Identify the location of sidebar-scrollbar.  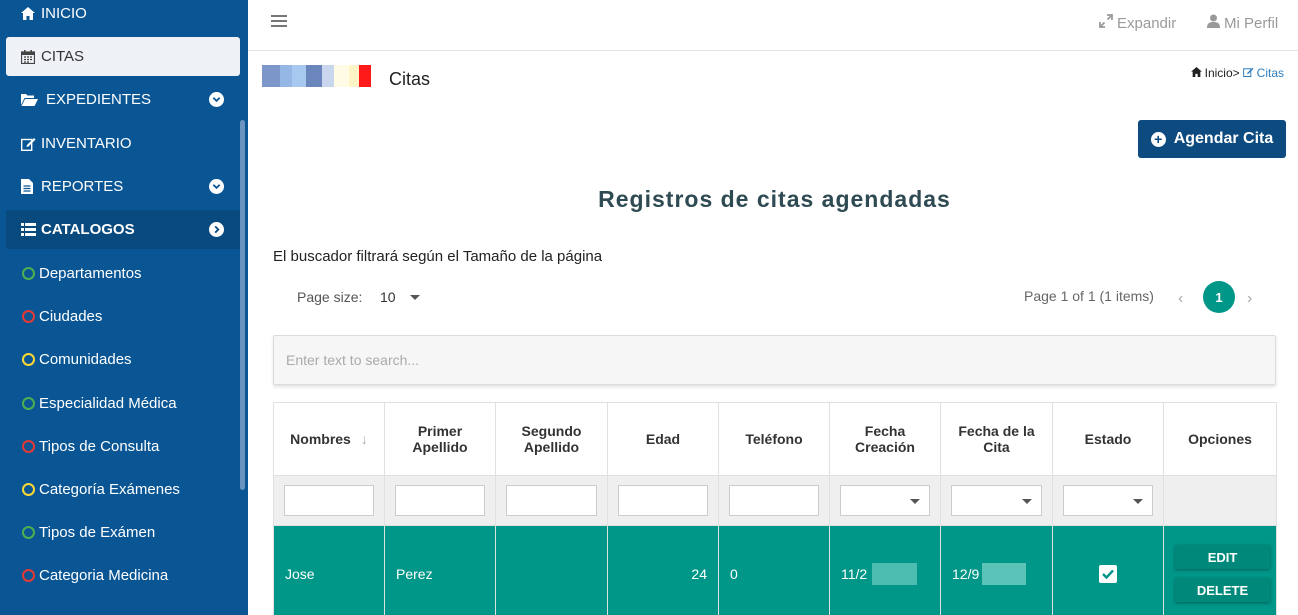
(242, 305).